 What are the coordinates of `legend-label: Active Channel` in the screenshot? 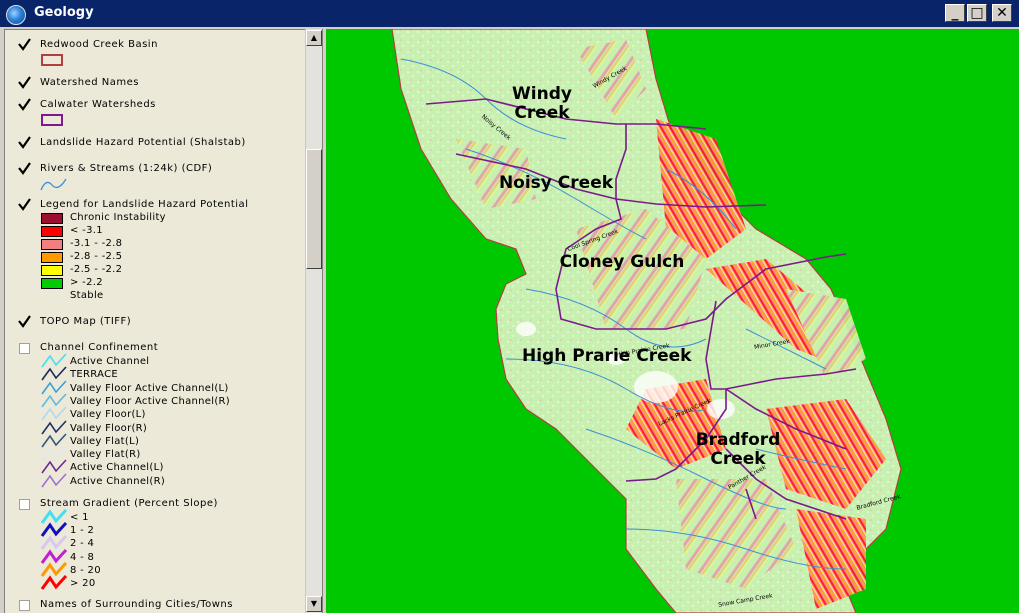 It's located at (110, 361).